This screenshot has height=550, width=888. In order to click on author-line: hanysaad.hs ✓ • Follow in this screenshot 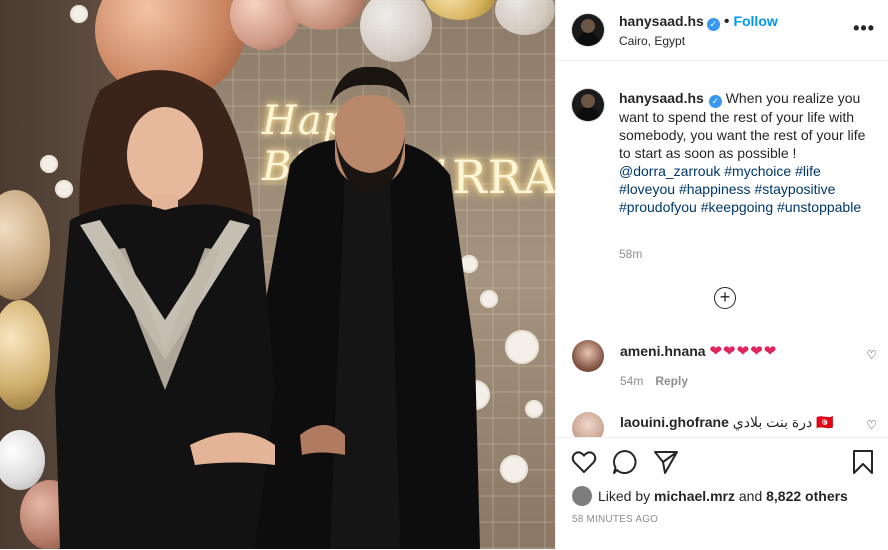, I will do `click(698, 22)`.